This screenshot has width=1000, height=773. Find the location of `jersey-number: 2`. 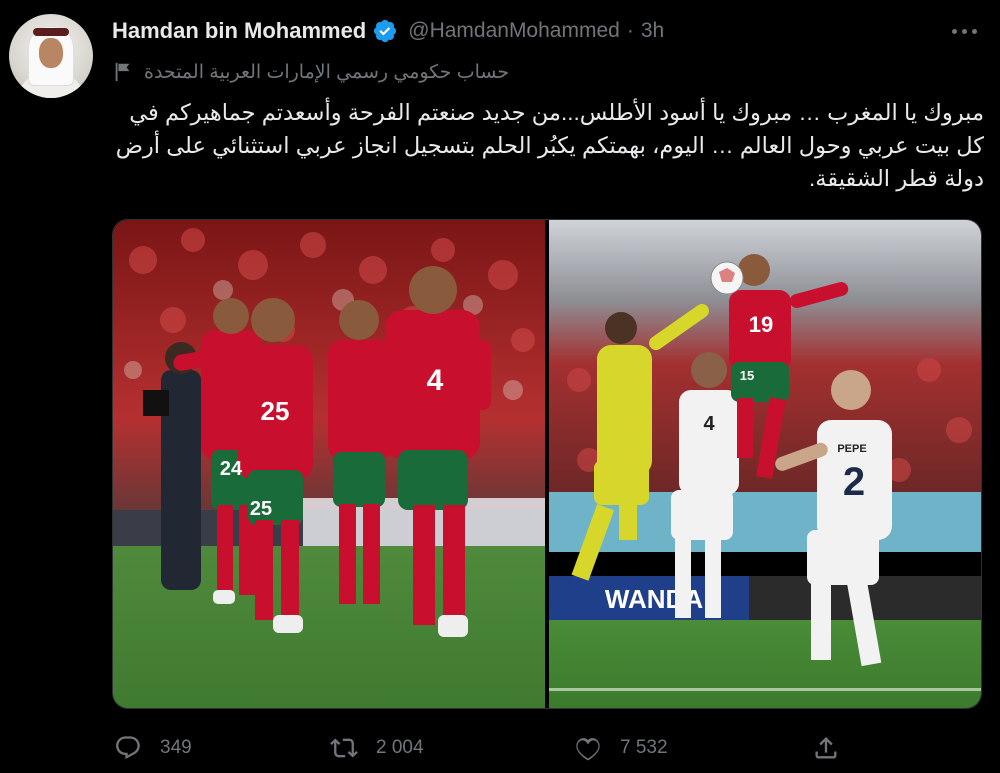

jersey-number: 2 is located at coordinates (854, 482).